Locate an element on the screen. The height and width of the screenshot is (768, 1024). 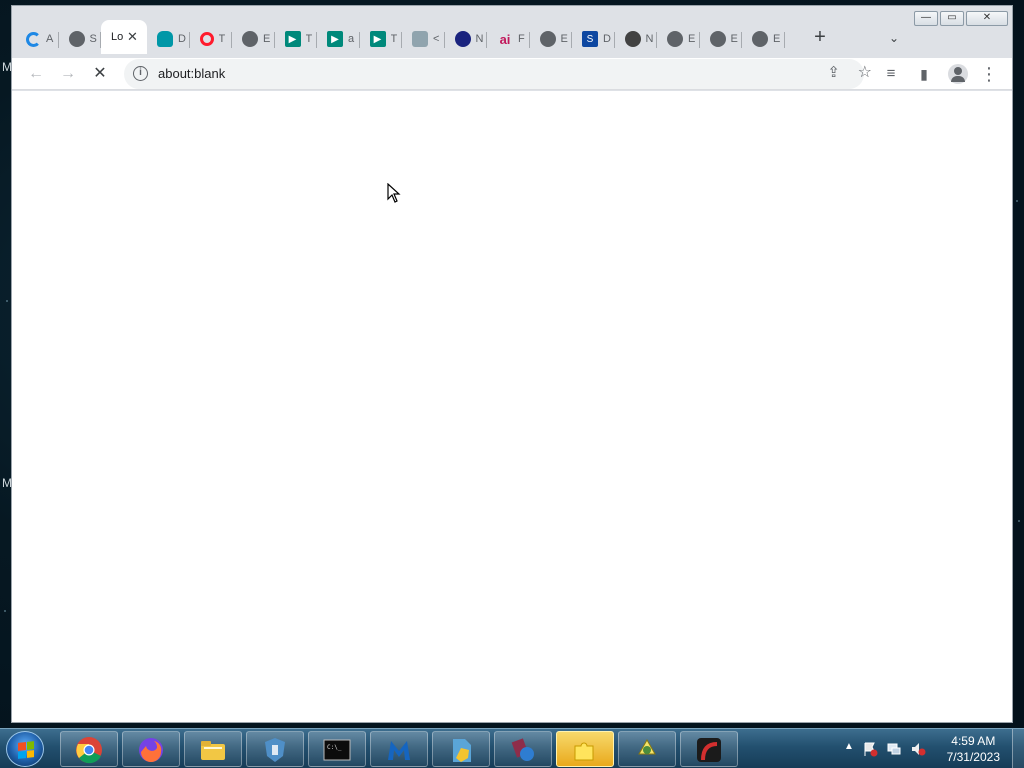
taskbar-app-file-explorer is located at coordinates (213, 749).